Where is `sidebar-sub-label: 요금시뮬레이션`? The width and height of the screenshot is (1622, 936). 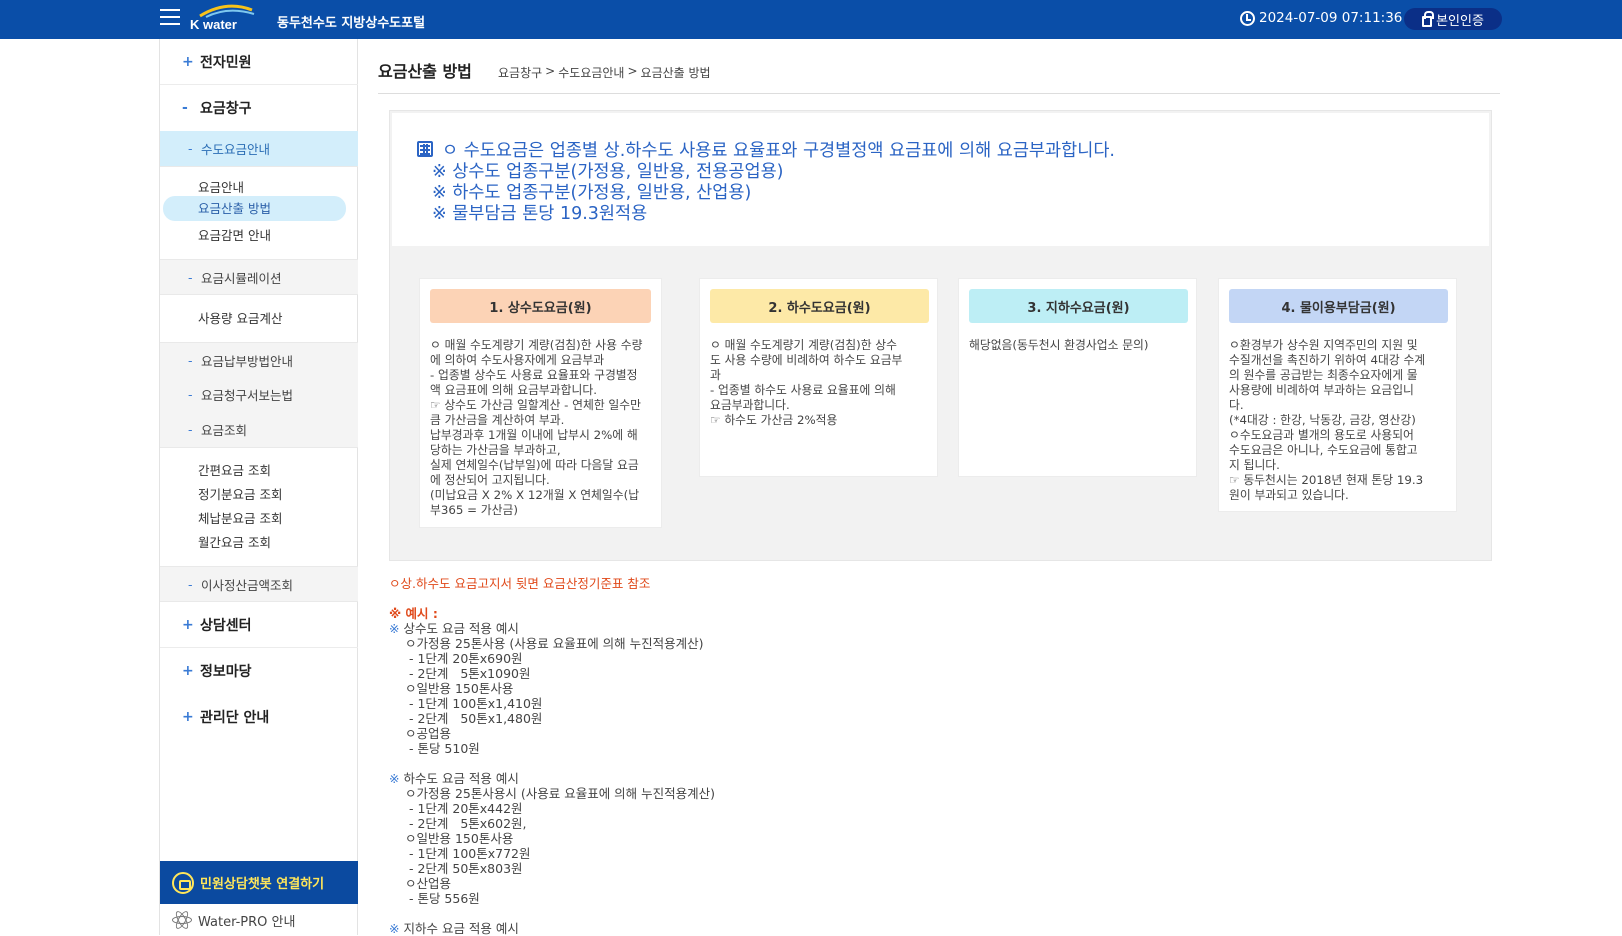
sidebar-sub-label: 요금시뮬레이션 is located at coordinates (241, 278).